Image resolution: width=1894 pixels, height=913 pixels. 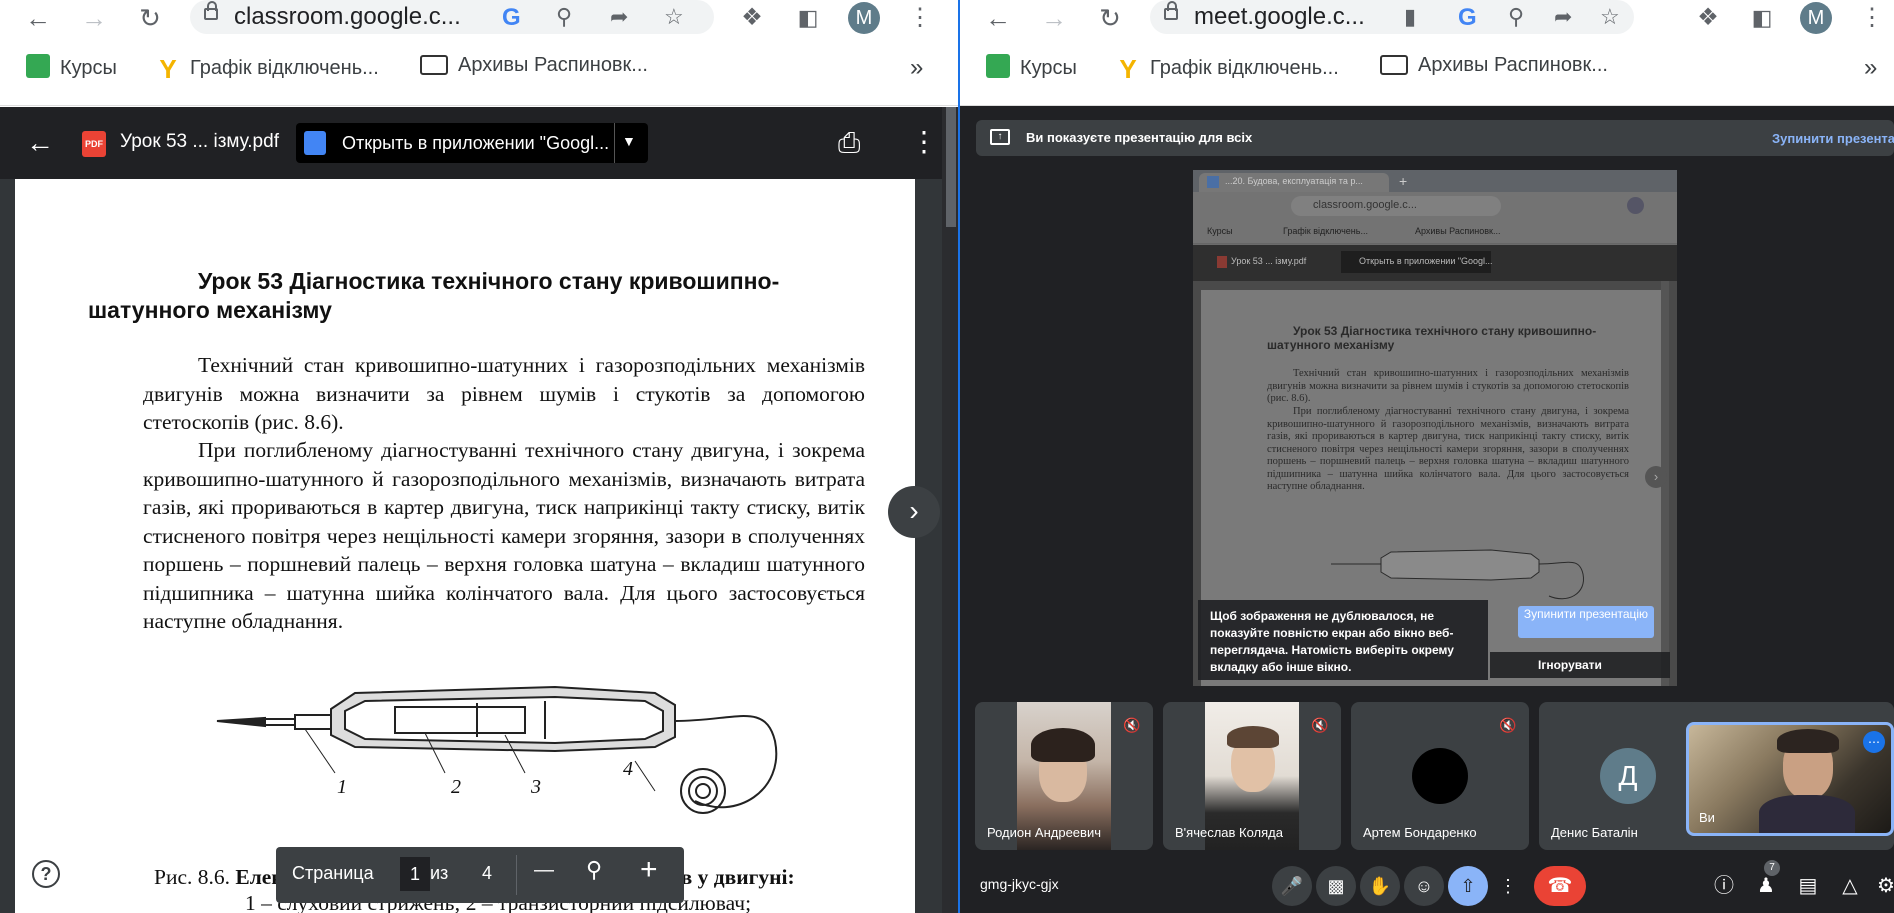 I want to click on raise-hand-icon: ✋, so click(x=1380, y=886).